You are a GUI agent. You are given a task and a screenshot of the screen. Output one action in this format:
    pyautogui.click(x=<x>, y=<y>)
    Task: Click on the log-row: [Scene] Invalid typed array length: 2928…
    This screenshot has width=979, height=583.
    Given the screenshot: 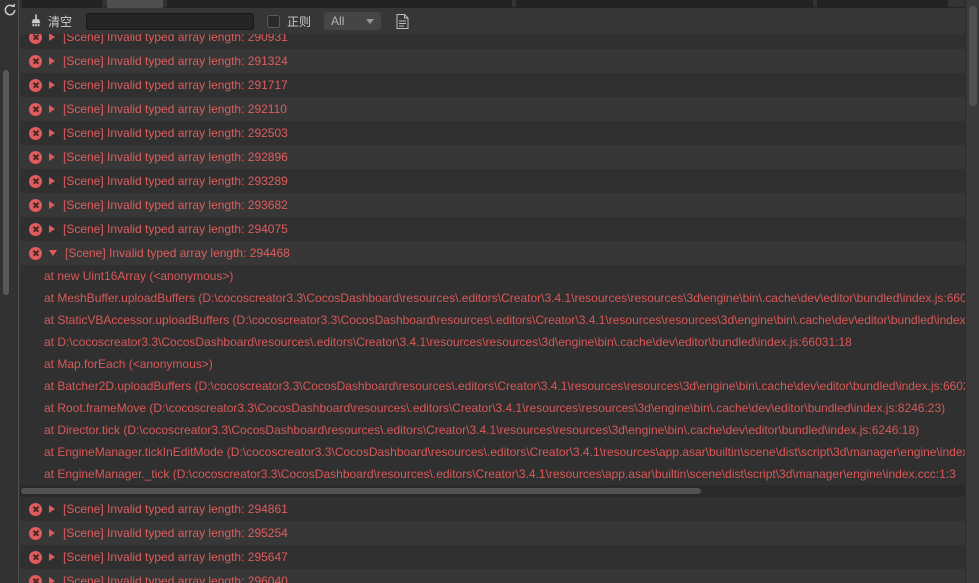 What is the action you would take?
    pyautogui.click(x=492, y=157)
    